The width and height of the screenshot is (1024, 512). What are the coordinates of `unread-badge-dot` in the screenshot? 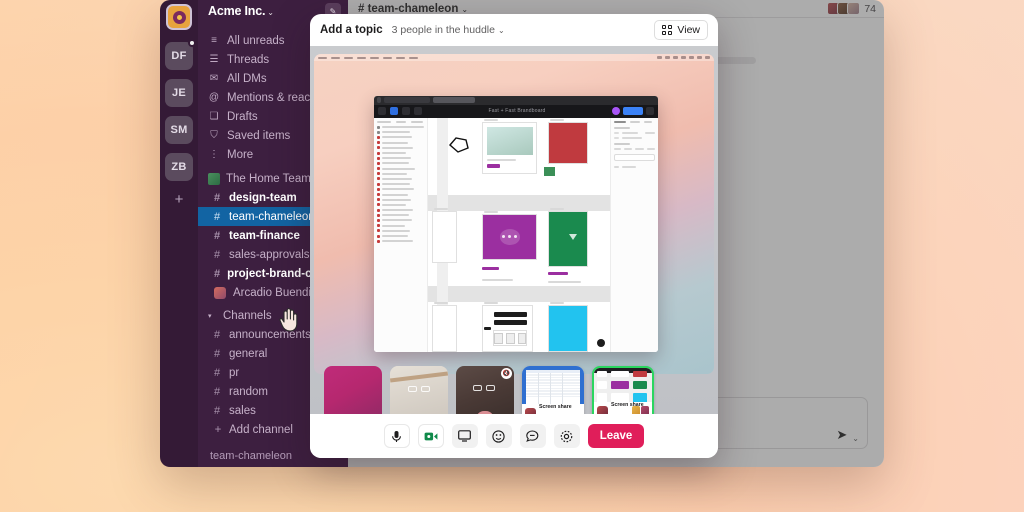 It's located at (192, 43).